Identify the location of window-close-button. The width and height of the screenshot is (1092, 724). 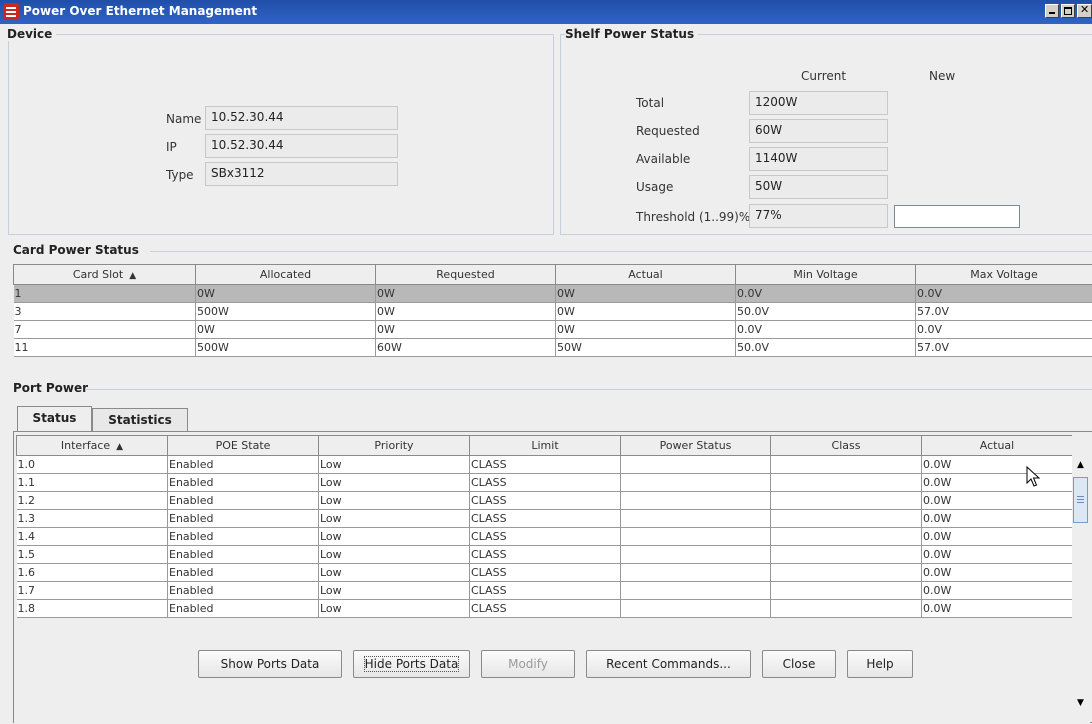
(1084, 11).